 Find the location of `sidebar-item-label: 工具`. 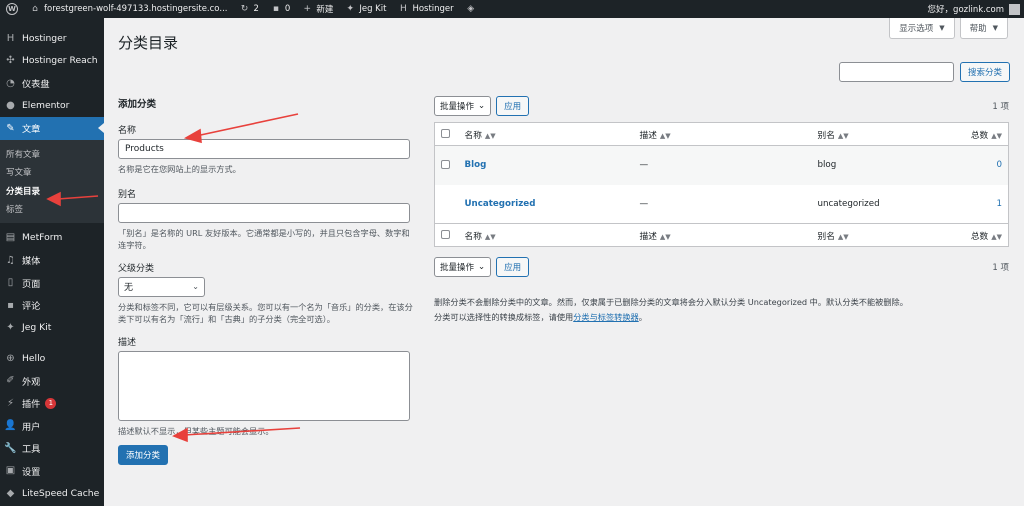

sidebar-item-label: 工具 is located at coordinates (31, 450).